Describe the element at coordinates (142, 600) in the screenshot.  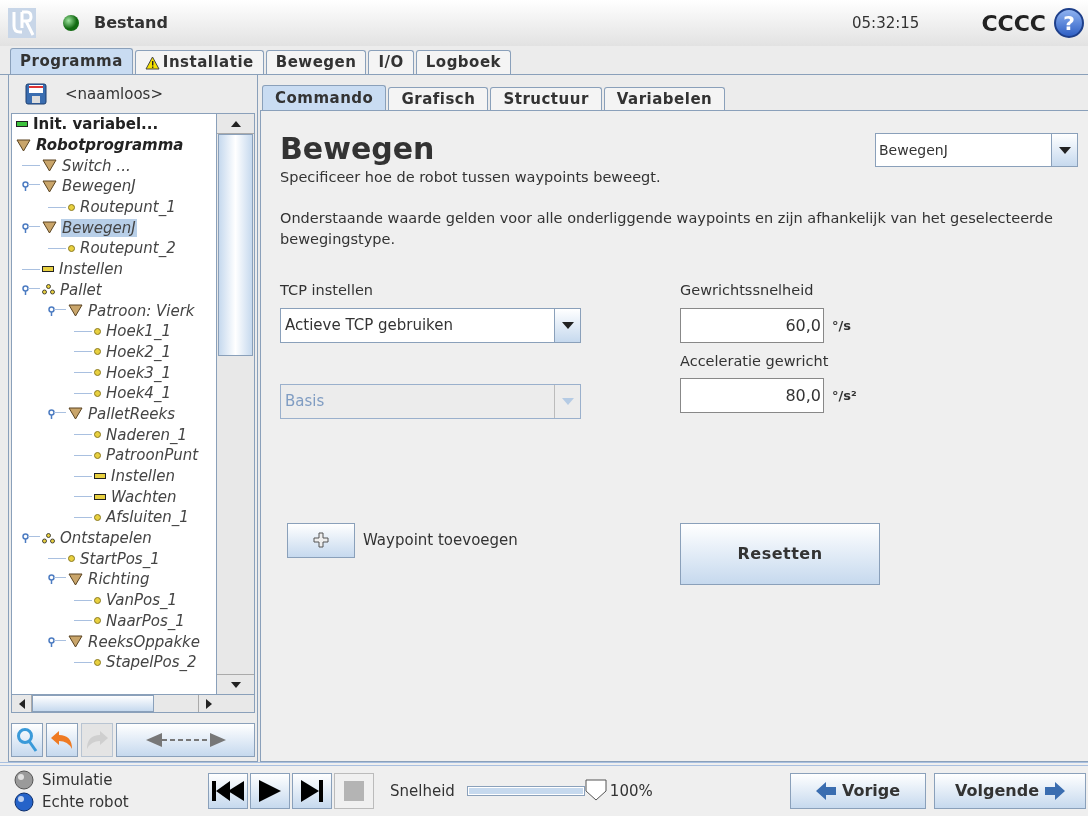
I see `tree-item: VanPos_1` at that location.